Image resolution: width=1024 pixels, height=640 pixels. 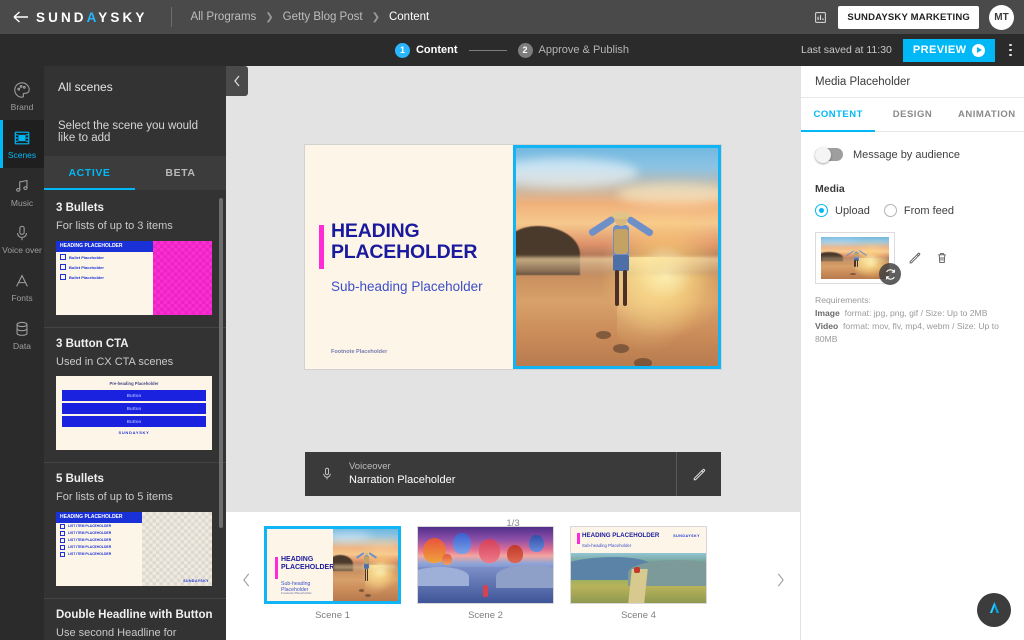 What do you see at coordinates (912, 82) in the screenshot?
I see `panel-title: Media Placeholder` at bounding box center [912, 82].